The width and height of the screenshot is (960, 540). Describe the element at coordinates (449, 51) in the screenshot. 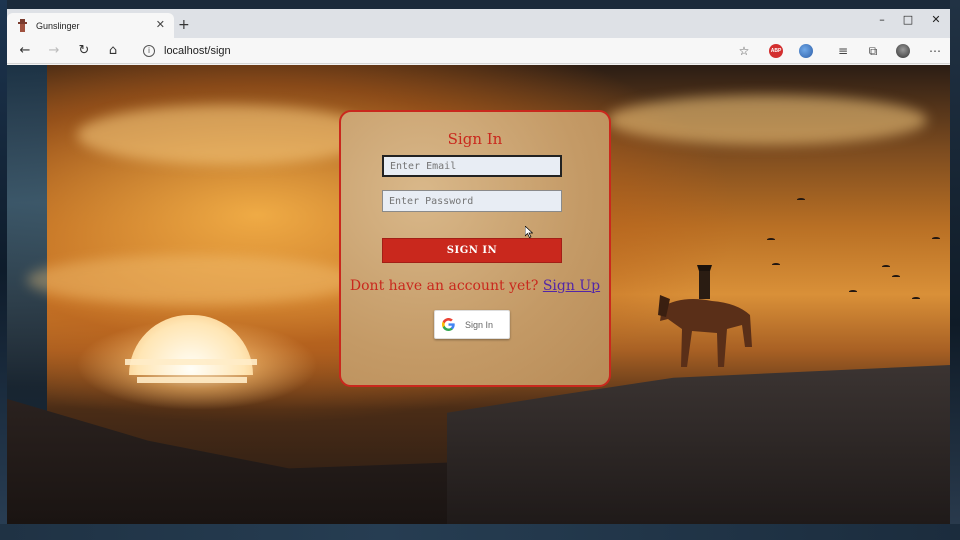

I see `address-bar: i localhost/sign` at that location.